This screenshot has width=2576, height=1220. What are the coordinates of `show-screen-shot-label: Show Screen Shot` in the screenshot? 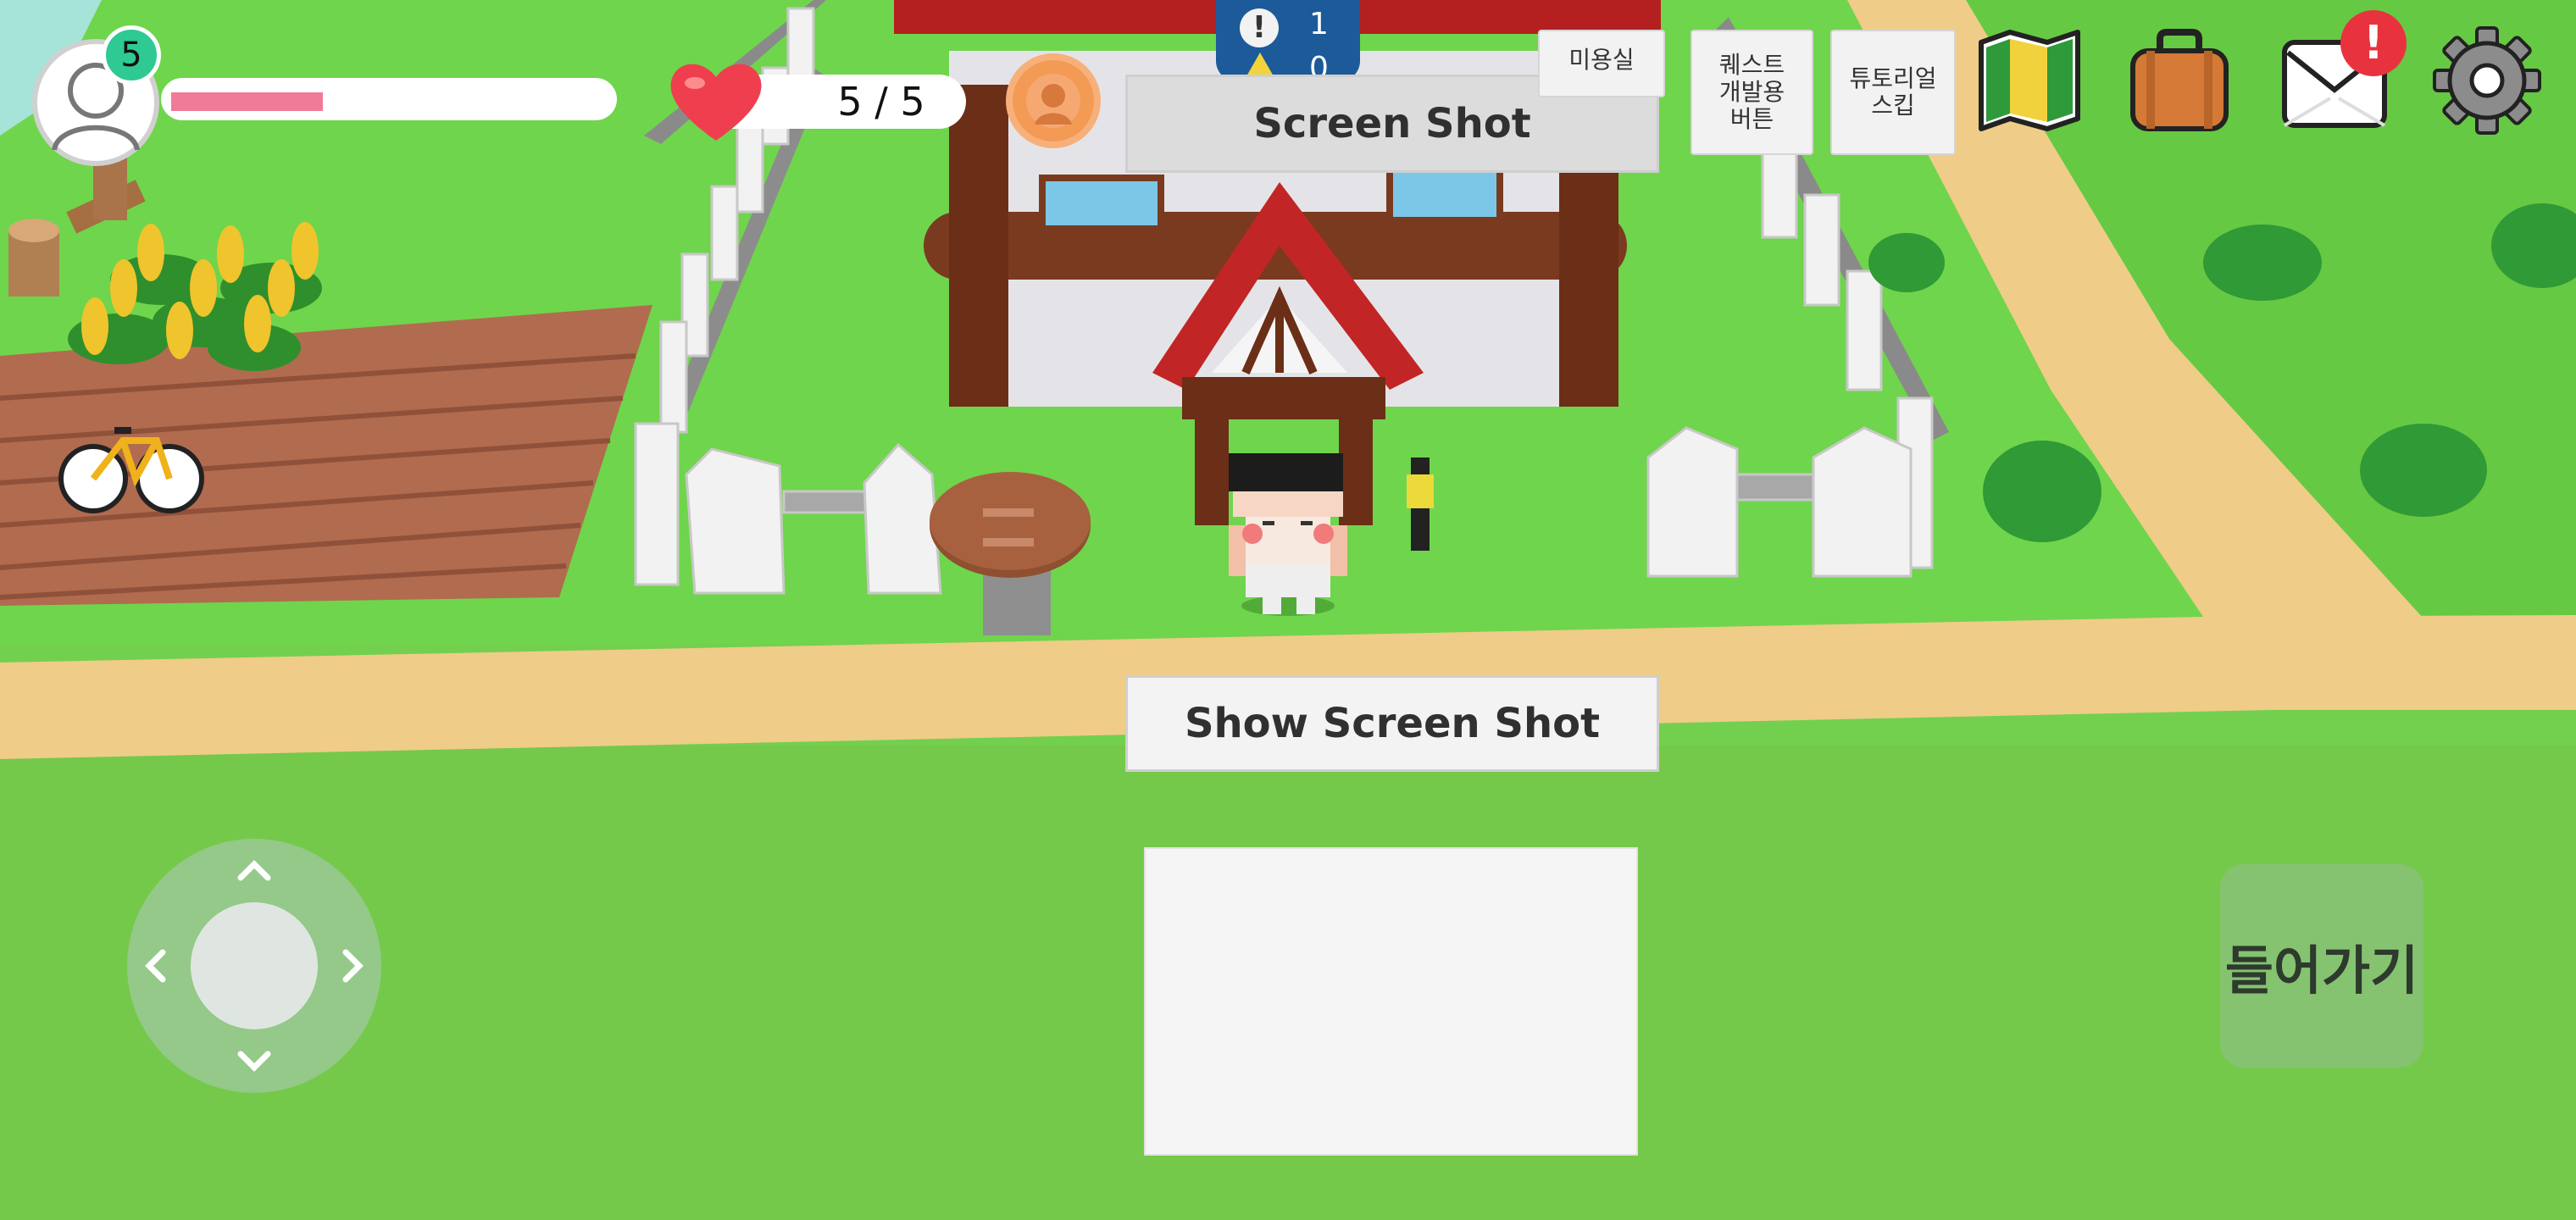 It's located at (1392, 723).